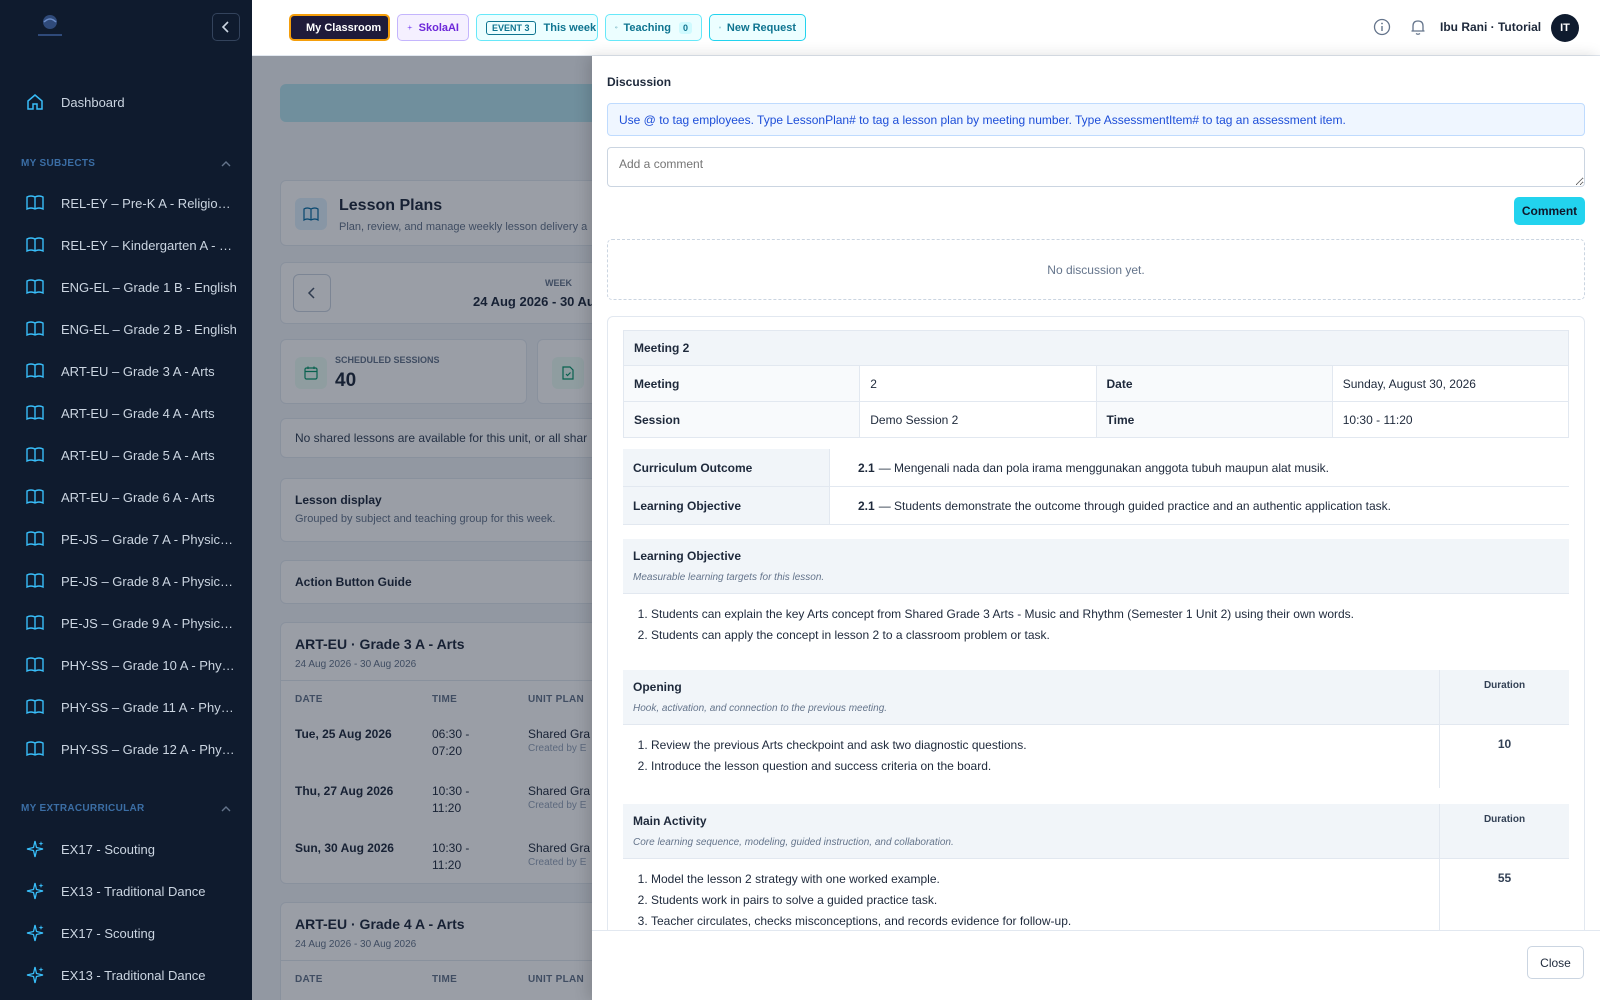 Image resolution: width=1600 pixels, height=1000 pixels. I want to click on sidebar-item-label: ART-EU – Grade 5 A - Arts, so click(138, 455).